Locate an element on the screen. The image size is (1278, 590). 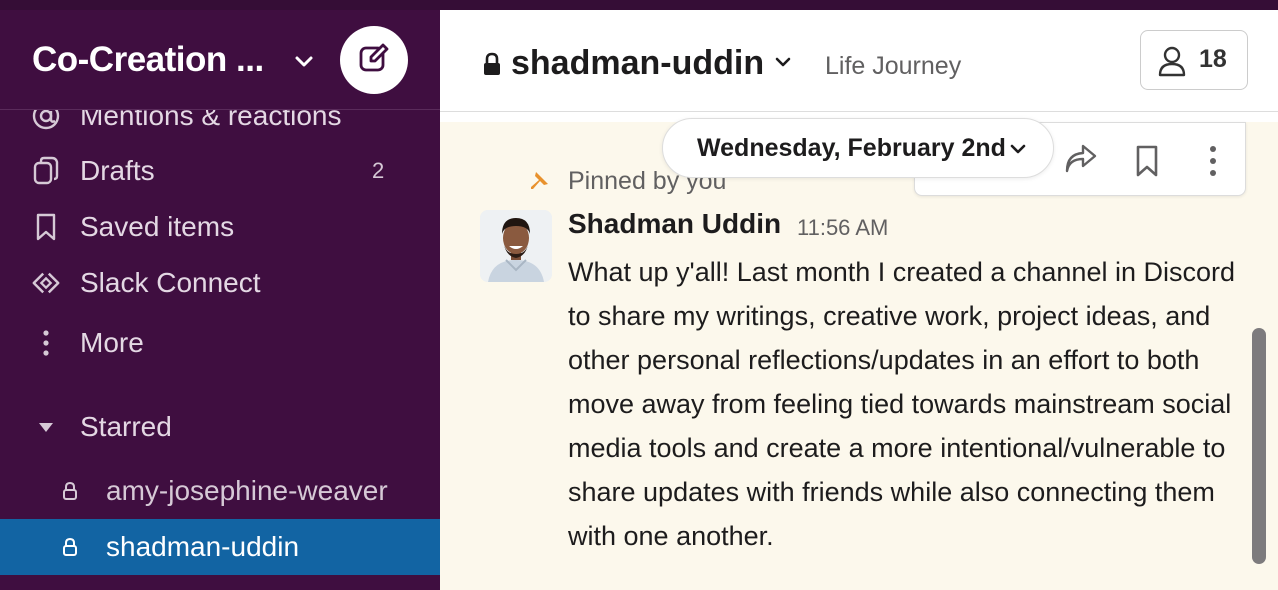
channel-topic: Life Journey is located at coordinates (893, 66).